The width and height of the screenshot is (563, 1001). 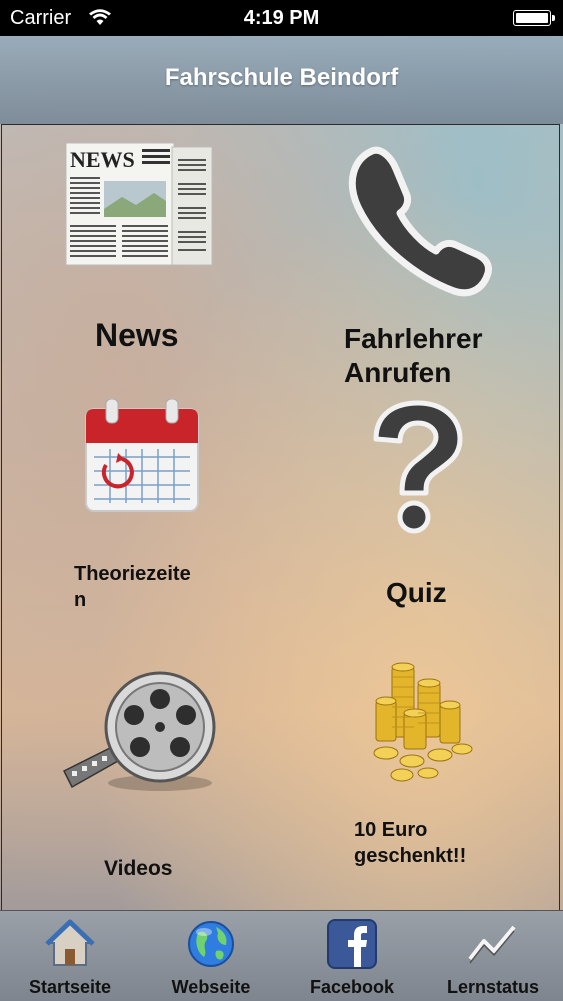 I want to click on tile-call-label-line1: Fahrlehrer, so click(x=413, y=338).